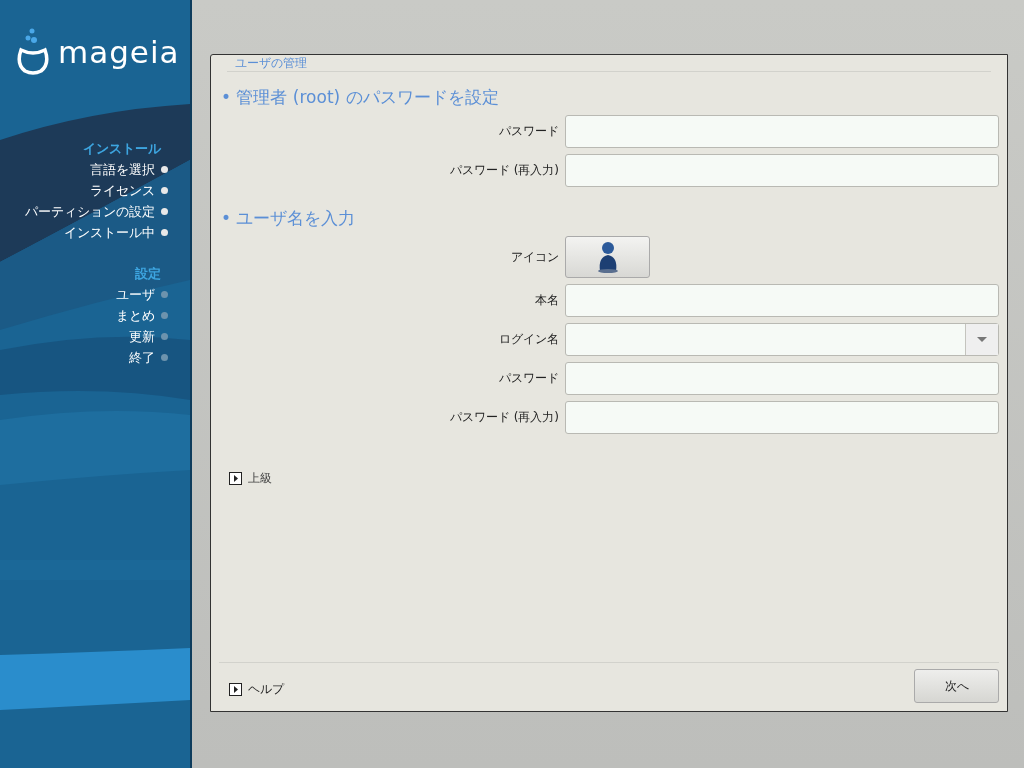  I want to click on step-item: 更新, so click(142, 337).